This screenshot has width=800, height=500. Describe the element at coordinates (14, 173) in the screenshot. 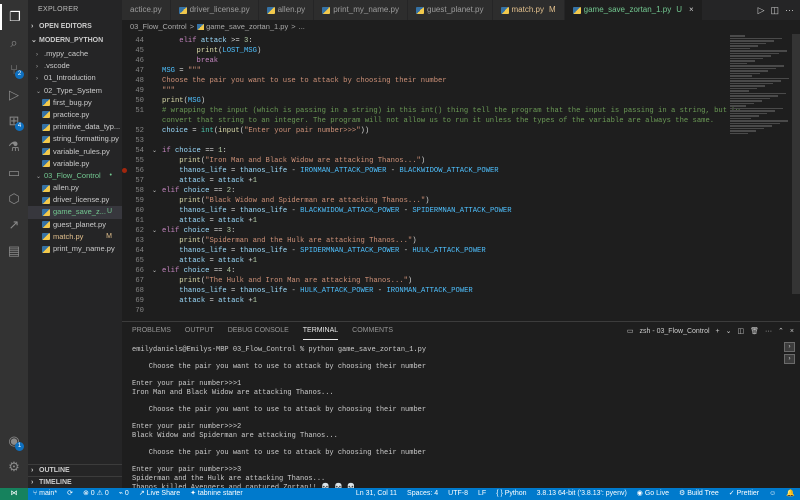

I see `remote-explorer-icon: ▭` at that location.